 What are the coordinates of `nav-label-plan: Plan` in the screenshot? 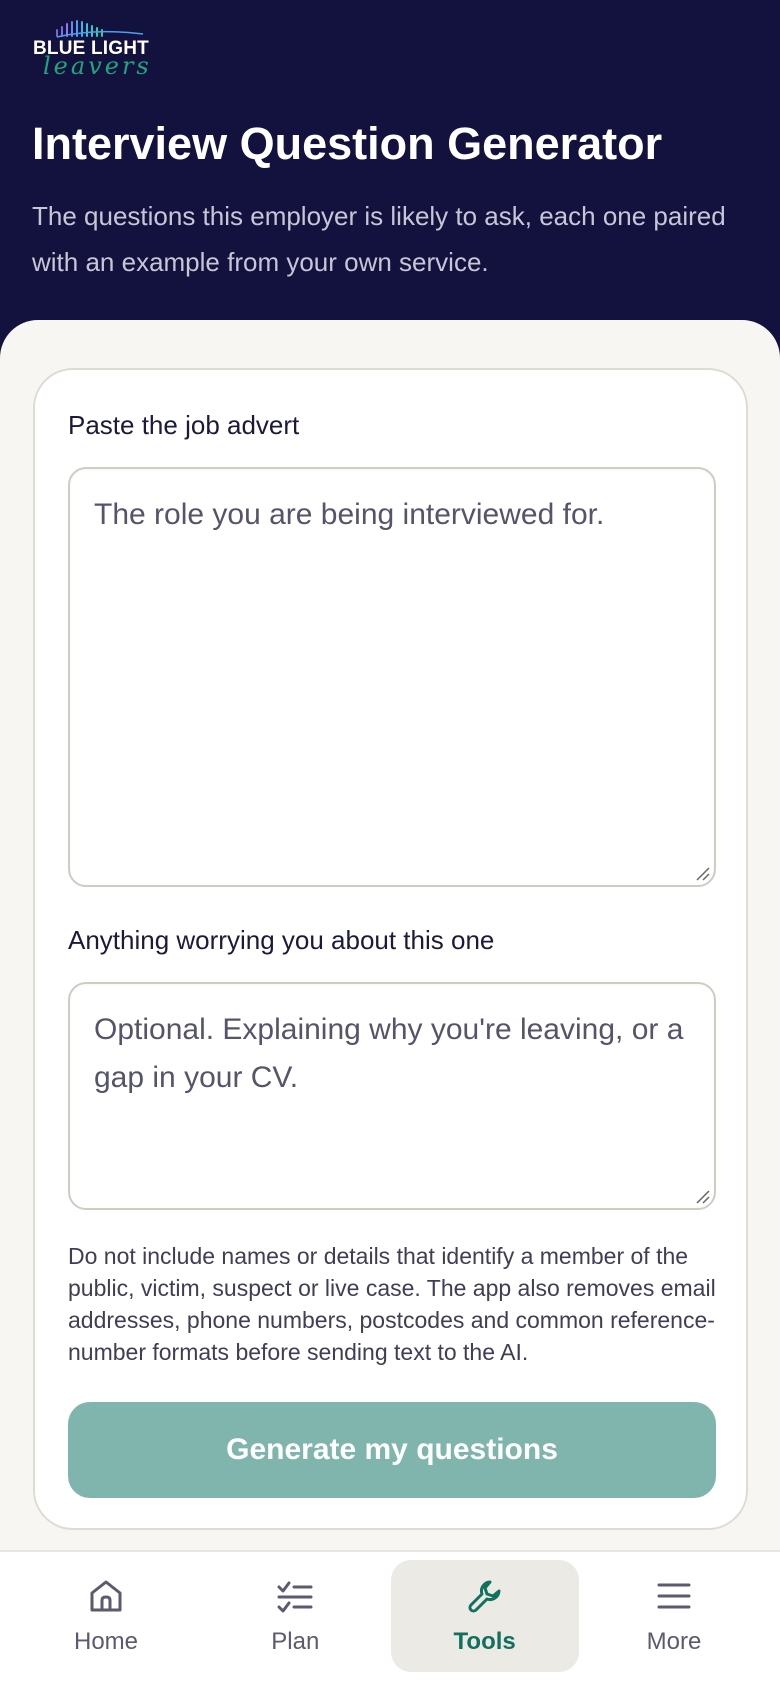 It's located at (295, 1641).